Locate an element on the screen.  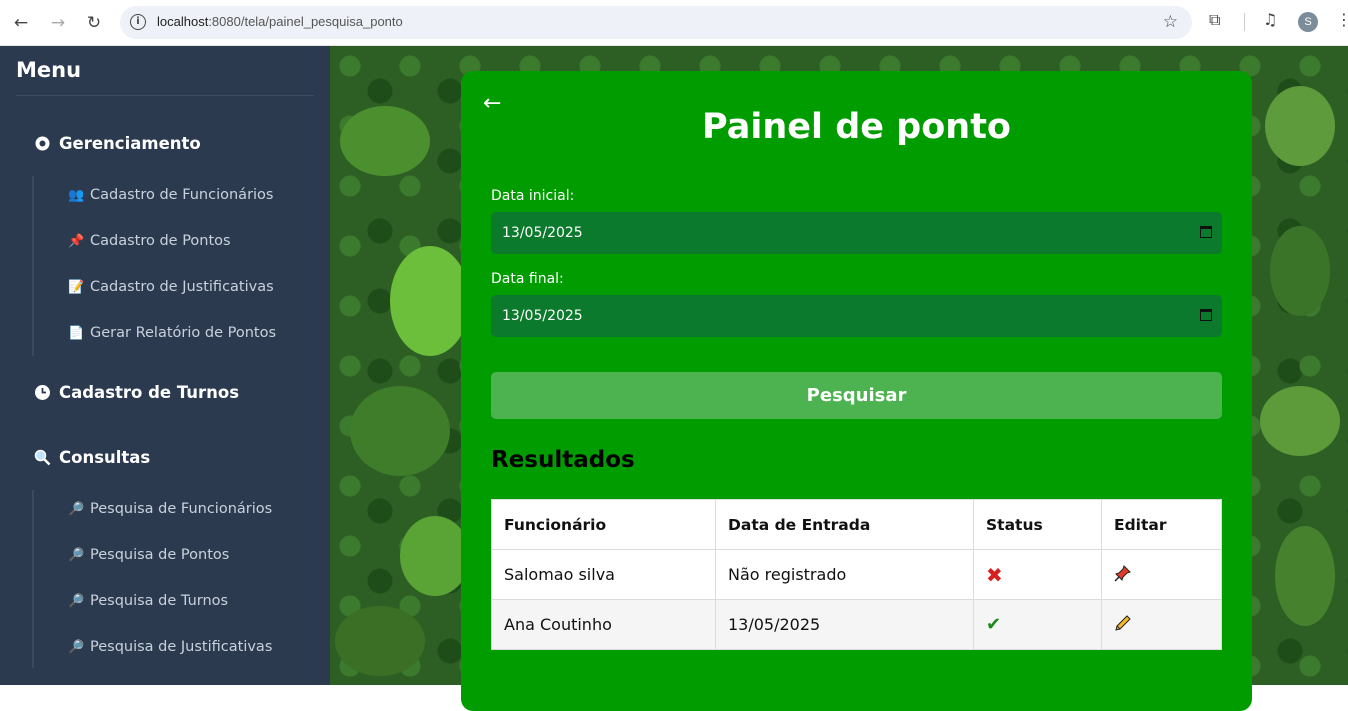
cell-data-entrada: Não registrado is located at coordinates (844, 574).